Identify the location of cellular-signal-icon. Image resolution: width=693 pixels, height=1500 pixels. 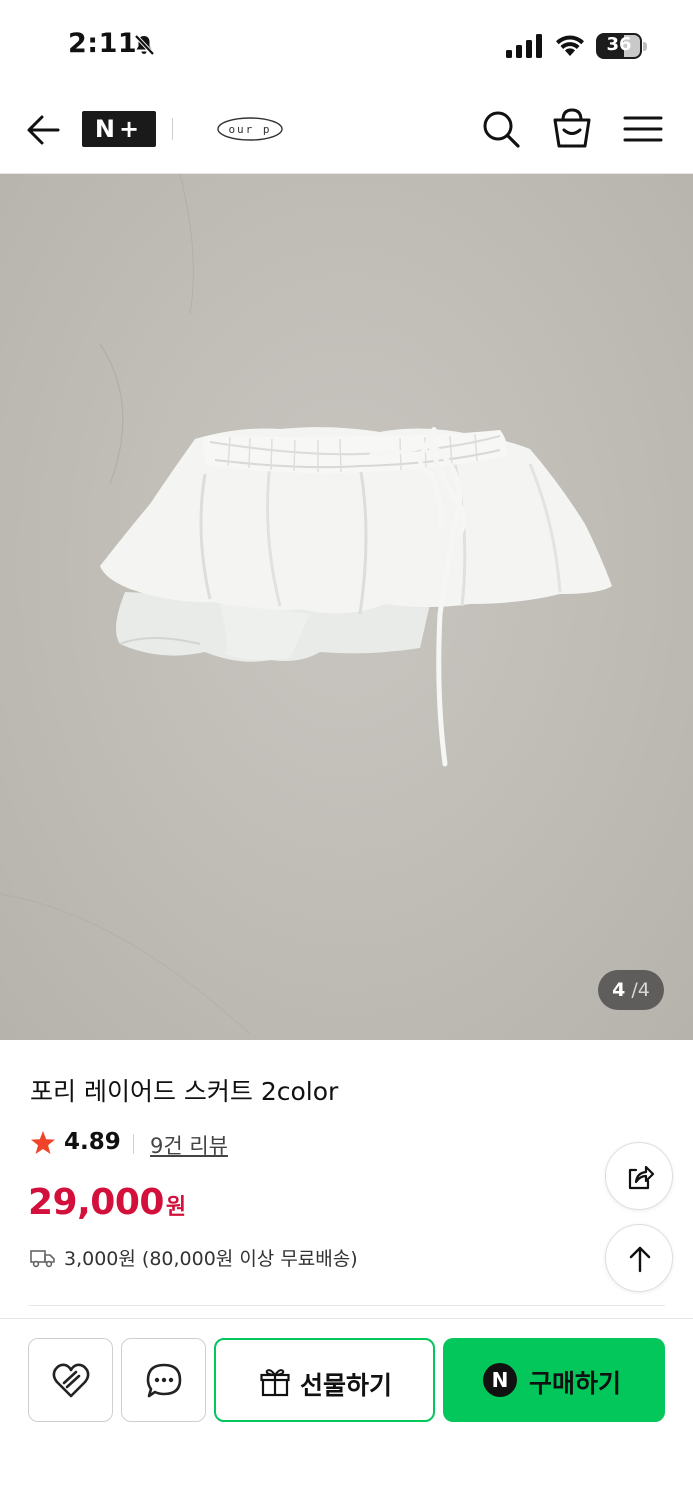
(524, 46).